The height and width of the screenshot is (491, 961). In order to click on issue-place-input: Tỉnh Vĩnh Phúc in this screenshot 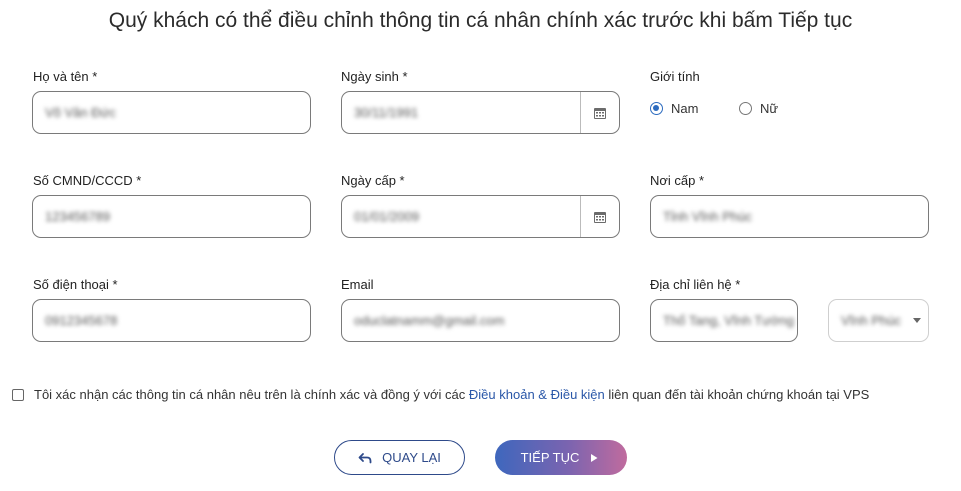, I will do `click(789, 216)`.